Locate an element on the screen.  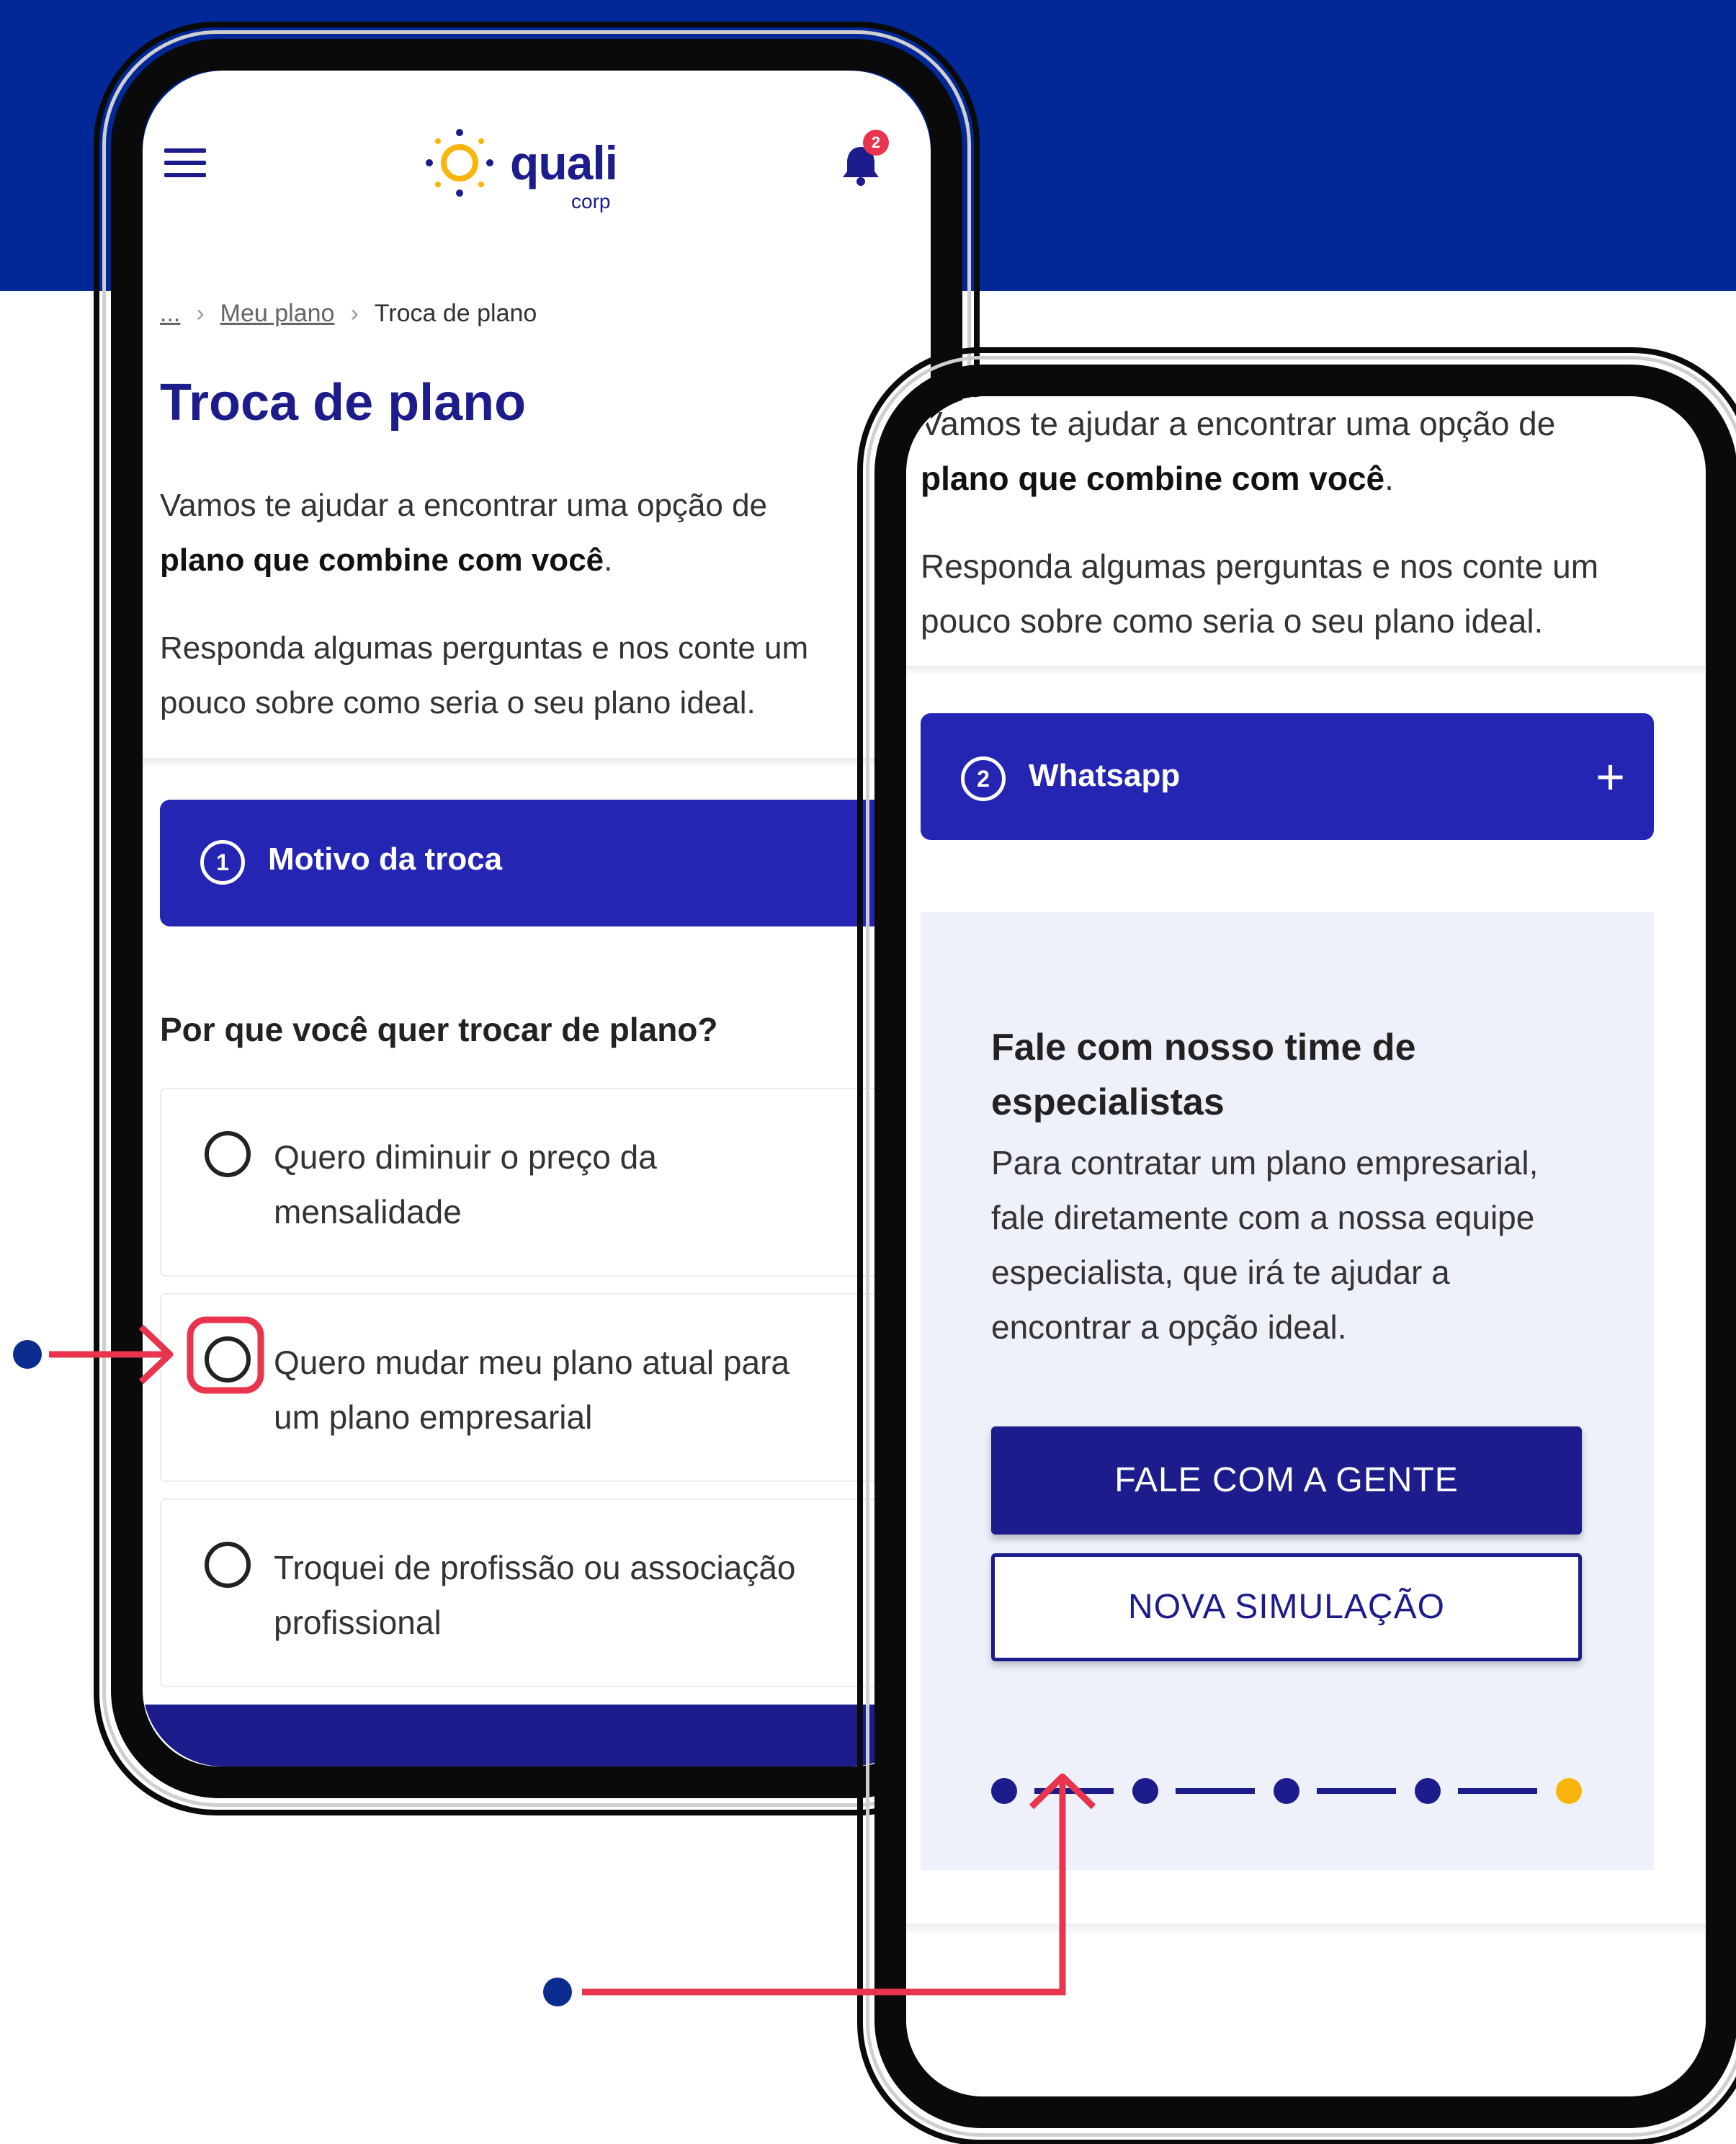
option-label-line: Troquei de profissão ou associação is located at coordinates (535, 1567).